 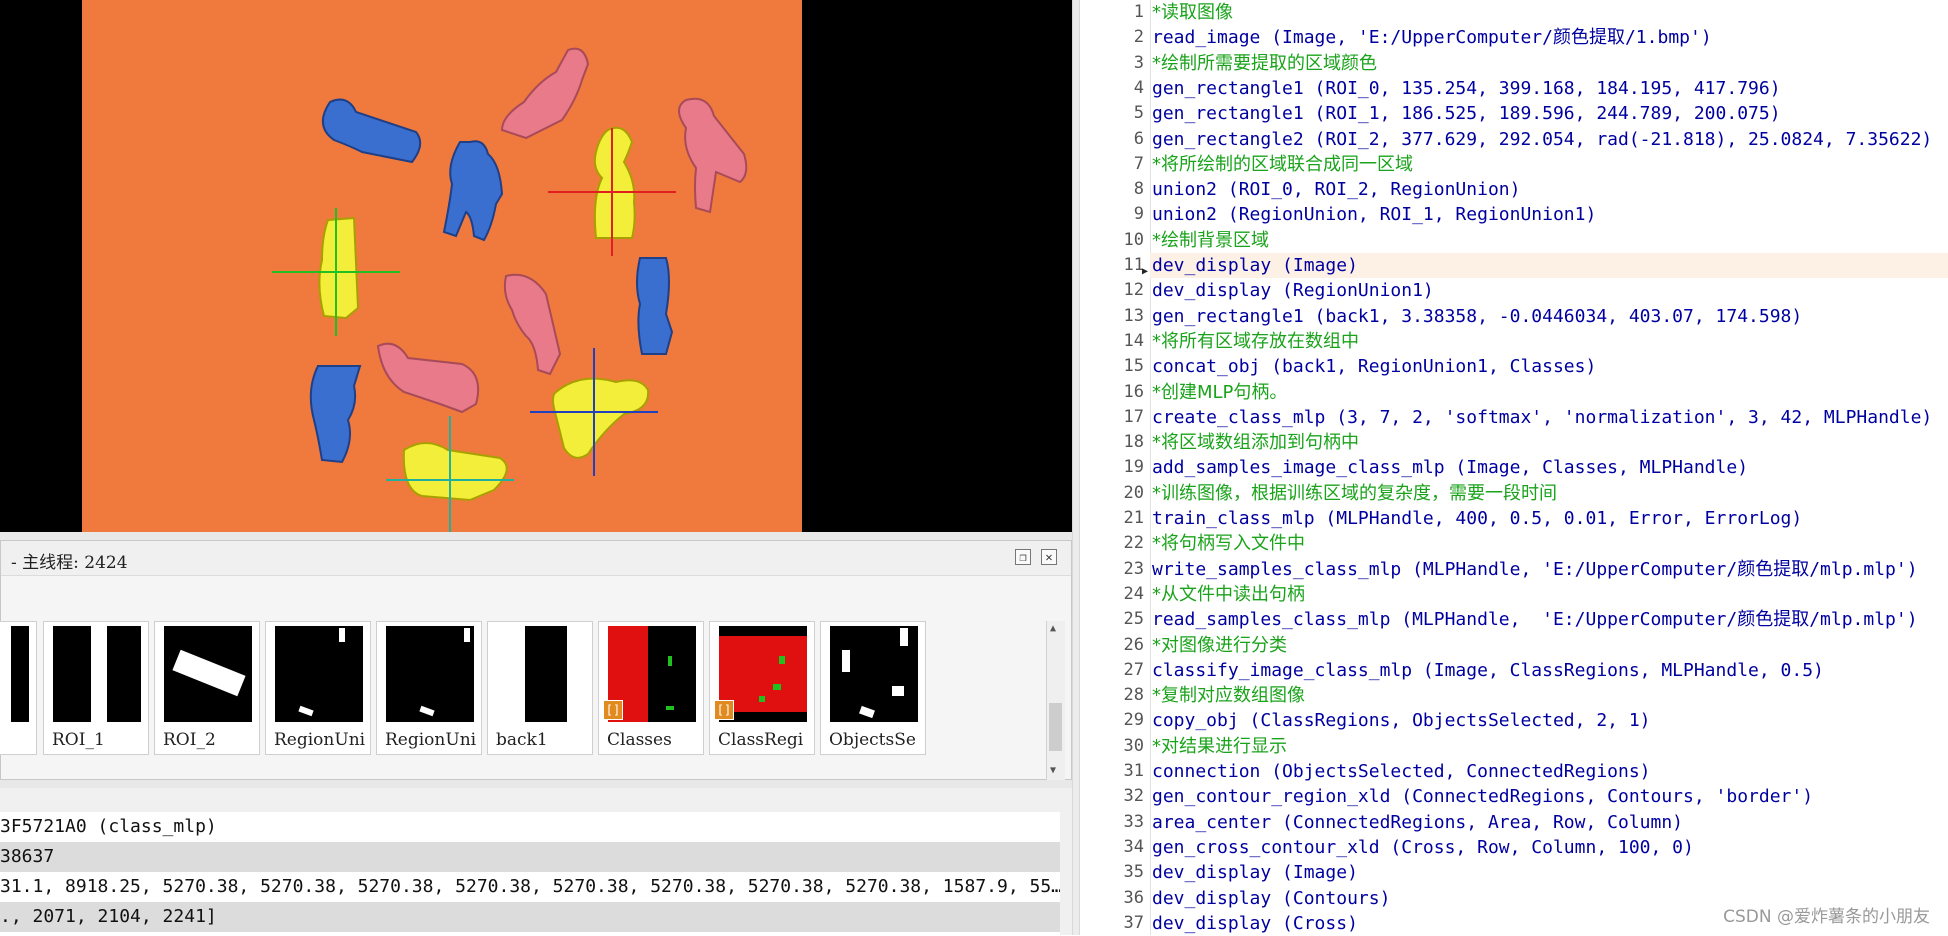 What do you see at coordinates (1124, 316) in the screenshot?
I see `line-number: 13` at bounding box center [1124, 316].